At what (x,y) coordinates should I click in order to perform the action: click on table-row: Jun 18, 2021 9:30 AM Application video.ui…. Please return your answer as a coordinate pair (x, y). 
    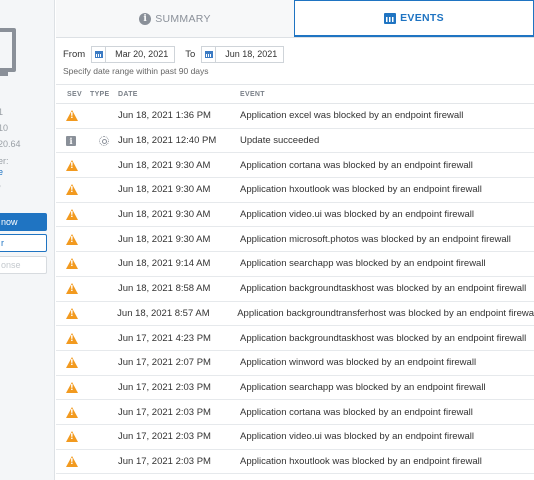
    Looking at the image, I should click on (295, 215).